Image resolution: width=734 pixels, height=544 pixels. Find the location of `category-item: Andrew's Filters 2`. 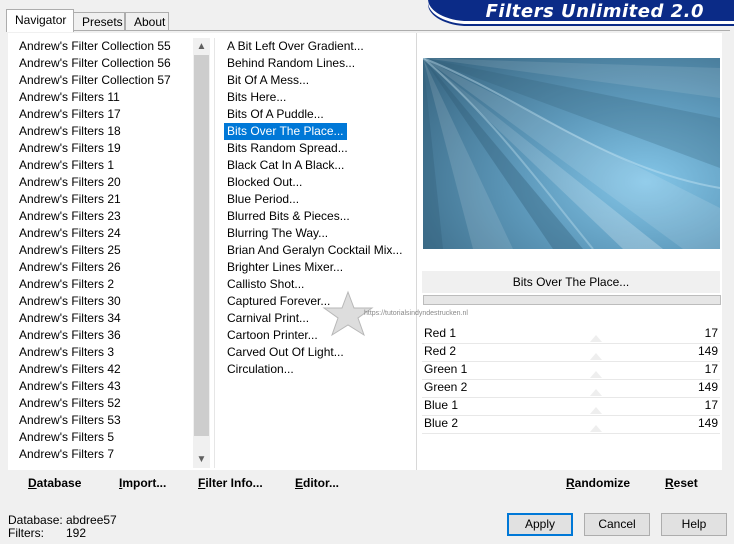

category-item: Andrew's Filters 2 is located at coordinates (66, 284).